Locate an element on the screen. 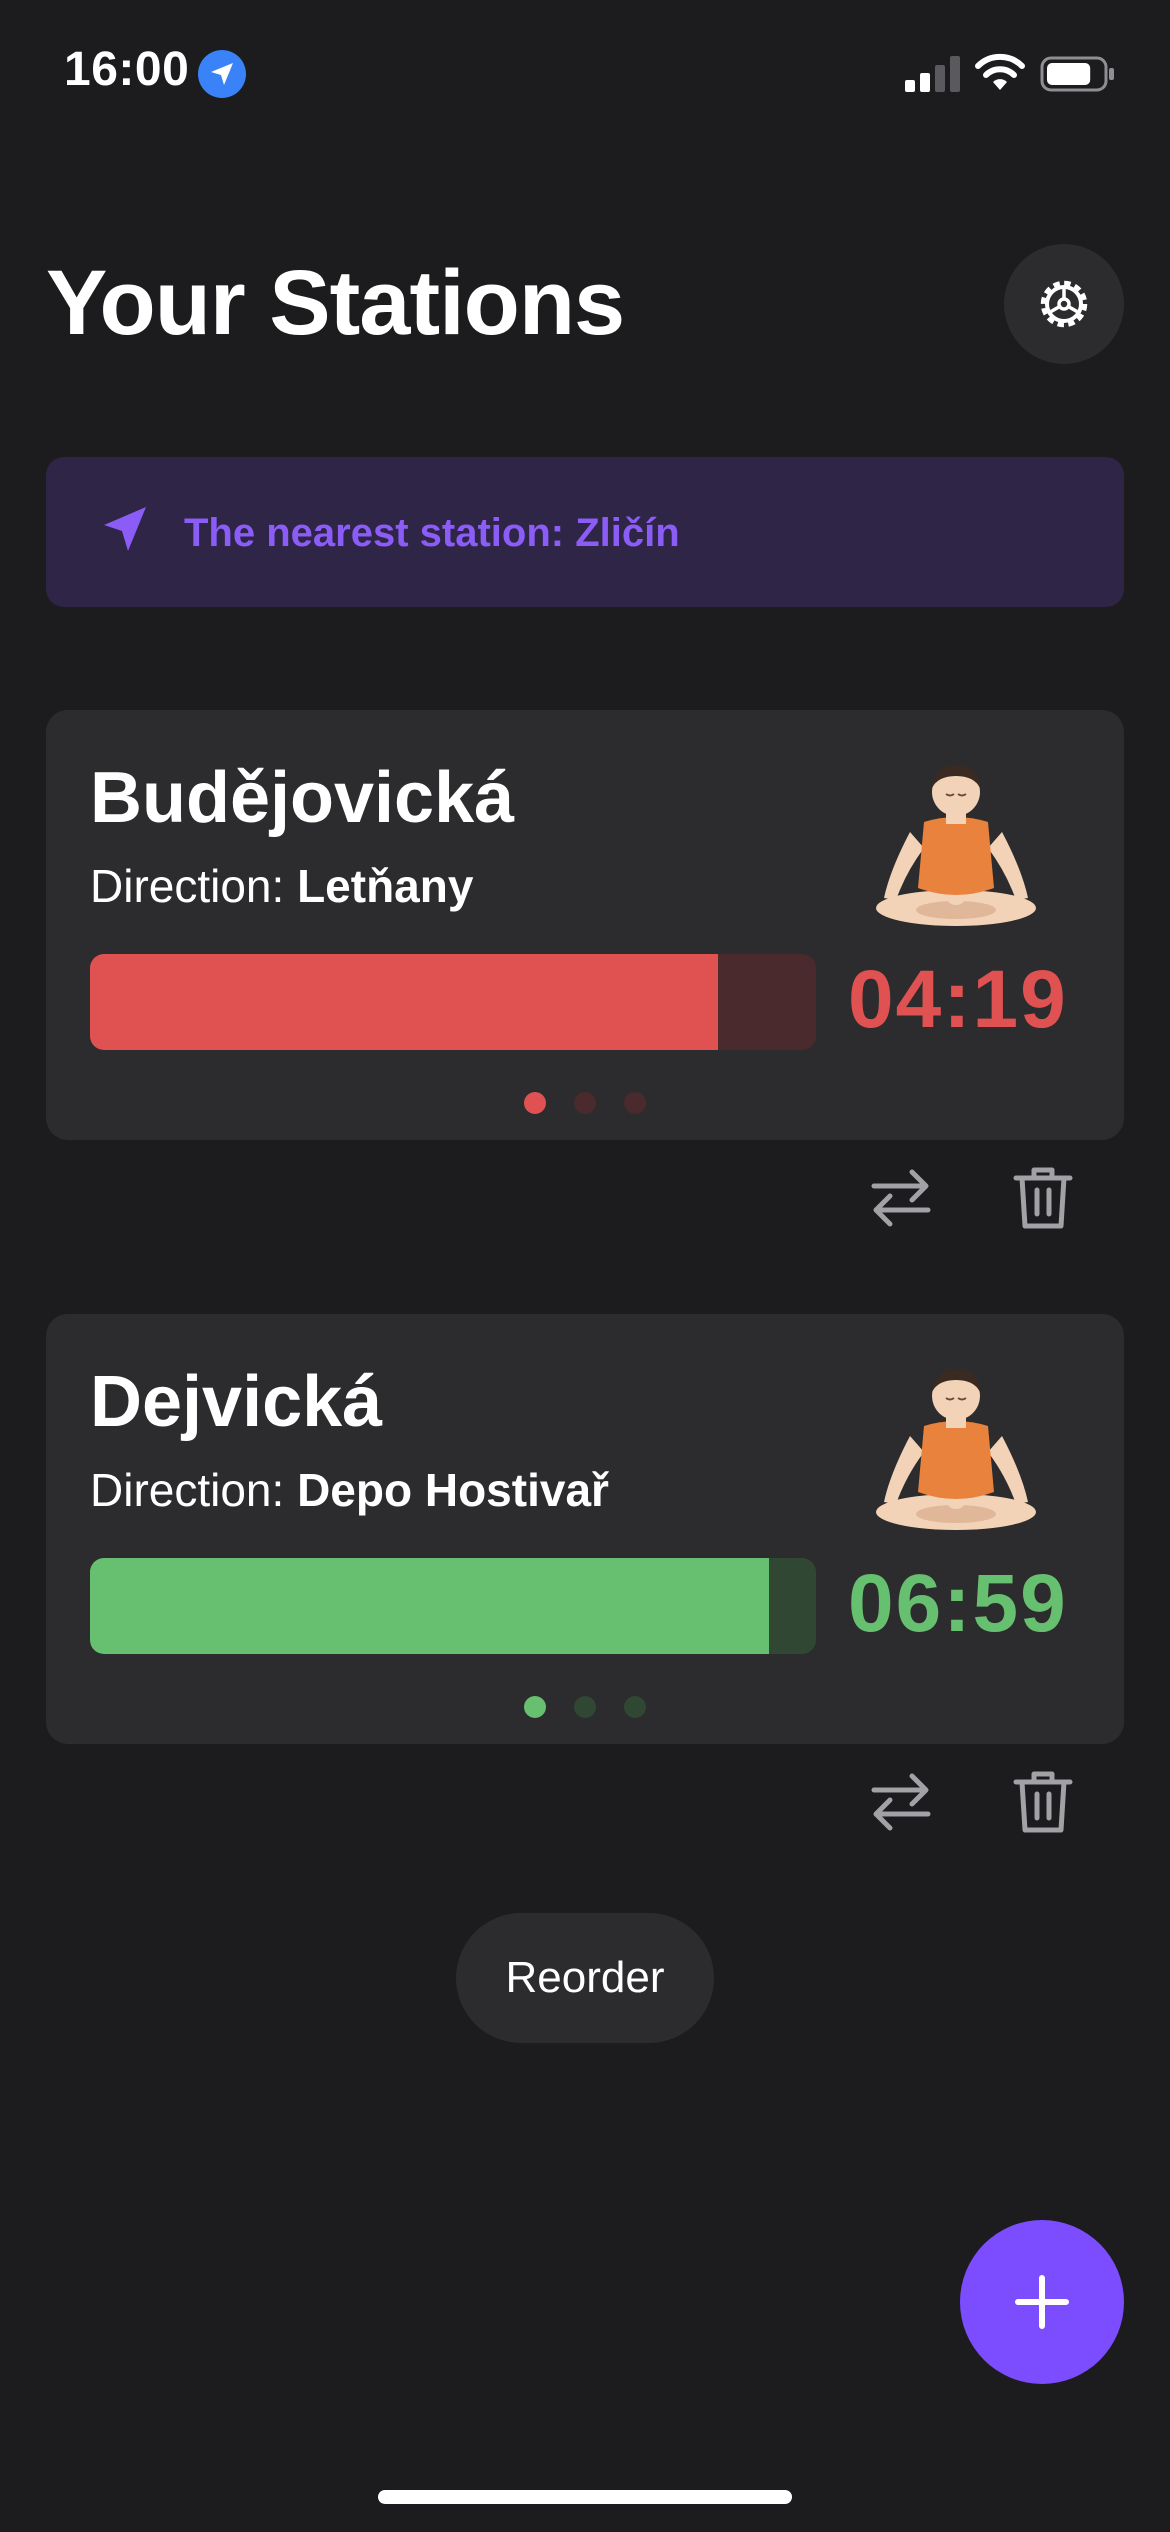 The height and width of the screenshot is (2532, 1170). station-direction: Direction: Depo Hostivař is located at coordinates (349, 1490).